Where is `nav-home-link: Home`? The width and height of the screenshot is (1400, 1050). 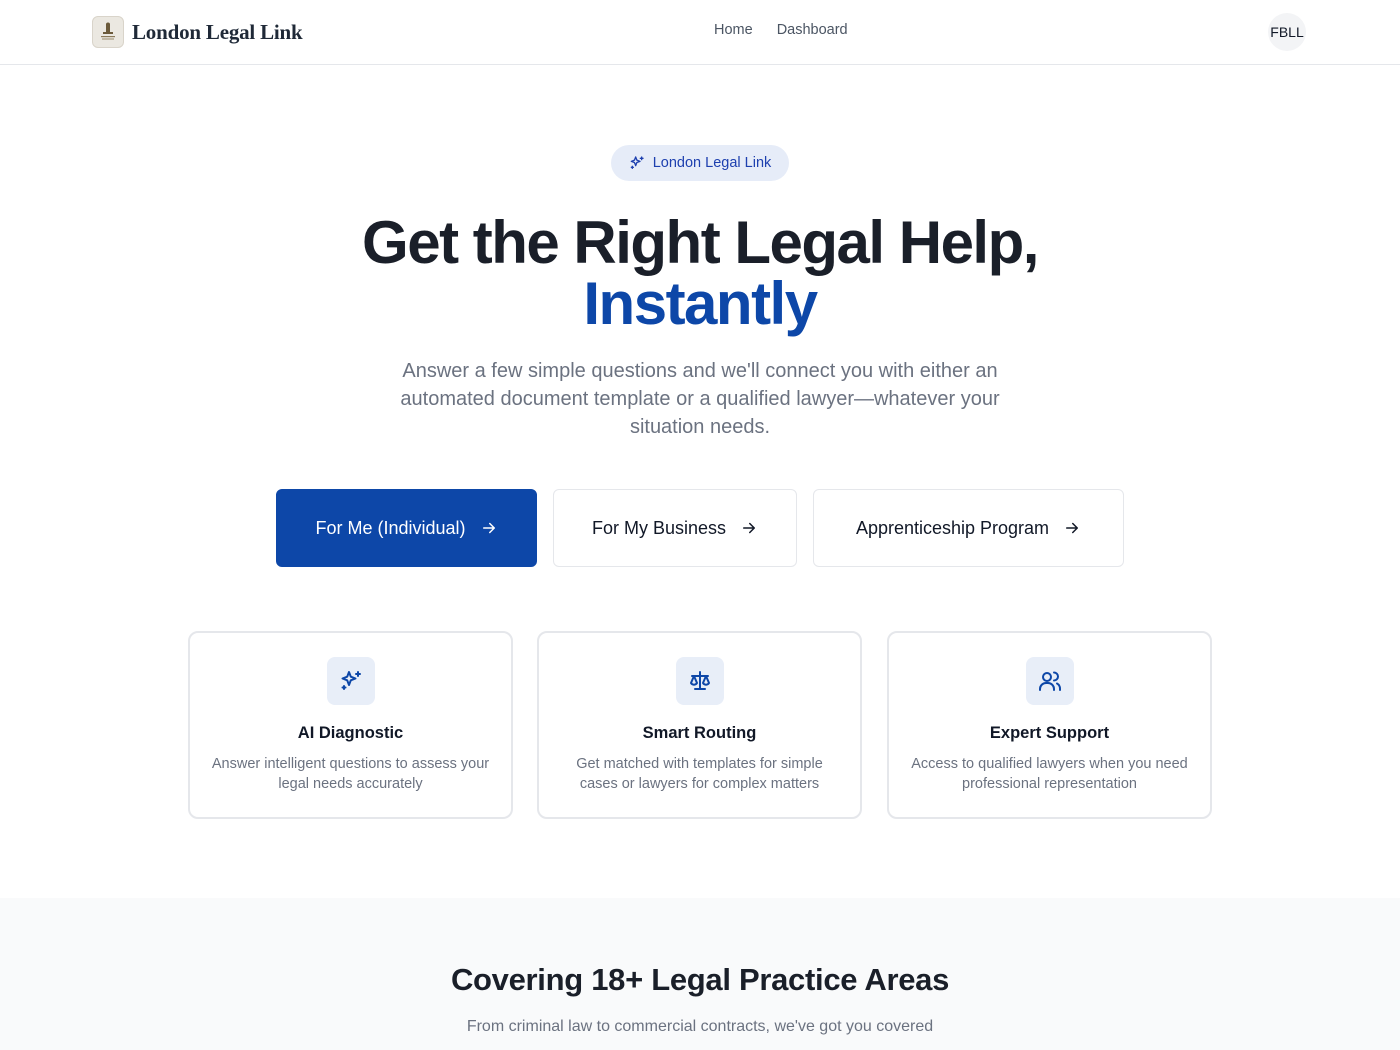 nav-home-link: Home is located at coordinates (733, 30).